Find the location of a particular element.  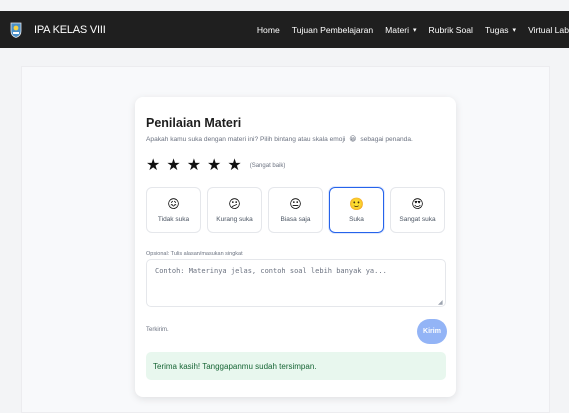

confused-face-icon: 😕 is located at coordinates (234, 204).